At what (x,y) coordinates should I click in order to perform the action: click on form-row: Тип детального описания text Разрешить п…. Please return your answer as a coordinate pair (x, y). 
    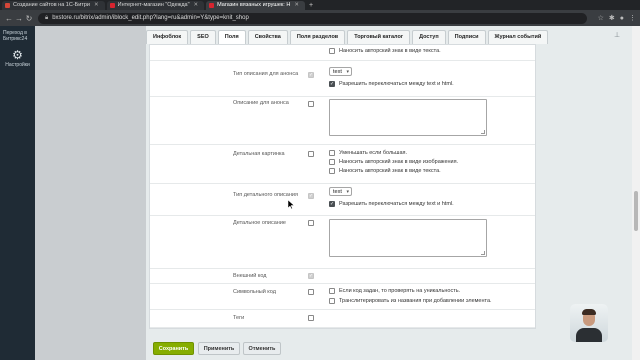
    Looking at the image, I should click on (342, 200).